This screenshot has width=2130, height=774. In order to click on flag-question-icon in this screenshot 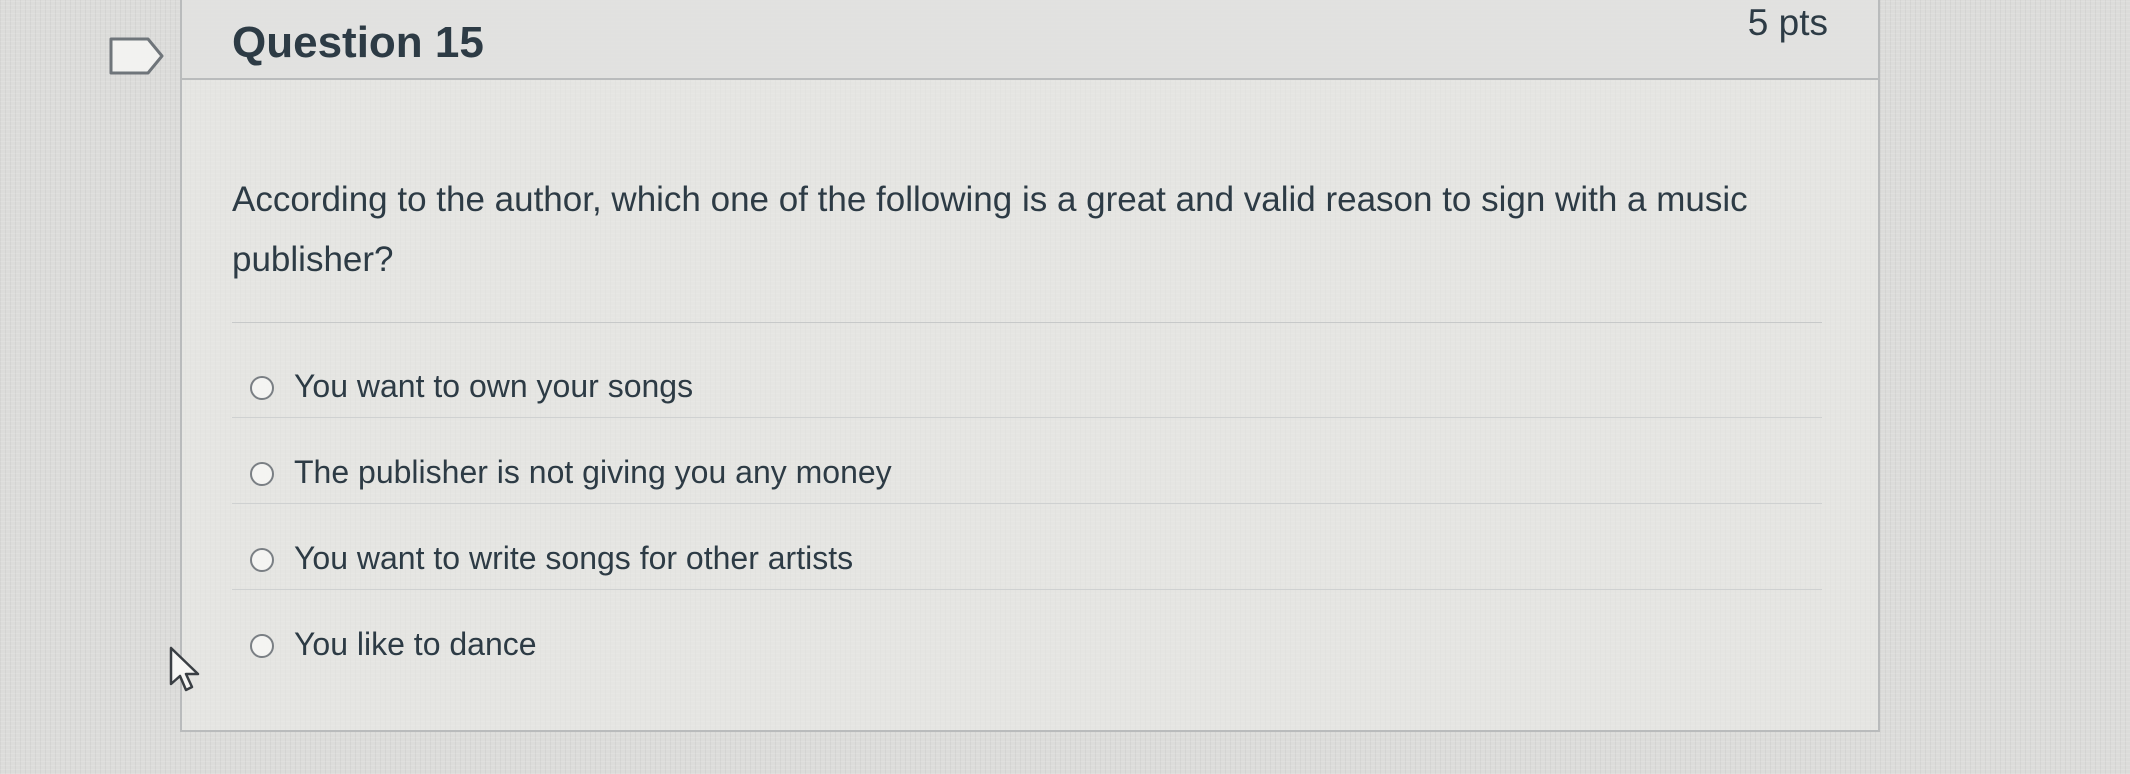, I will do `click(138, 56)`.